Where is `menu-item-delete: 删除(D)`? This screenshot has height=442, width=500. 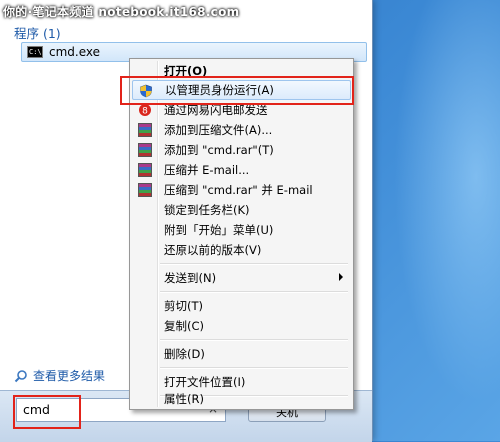
menu-item-delete: 删除(D) is located at coordinates (241, 354).